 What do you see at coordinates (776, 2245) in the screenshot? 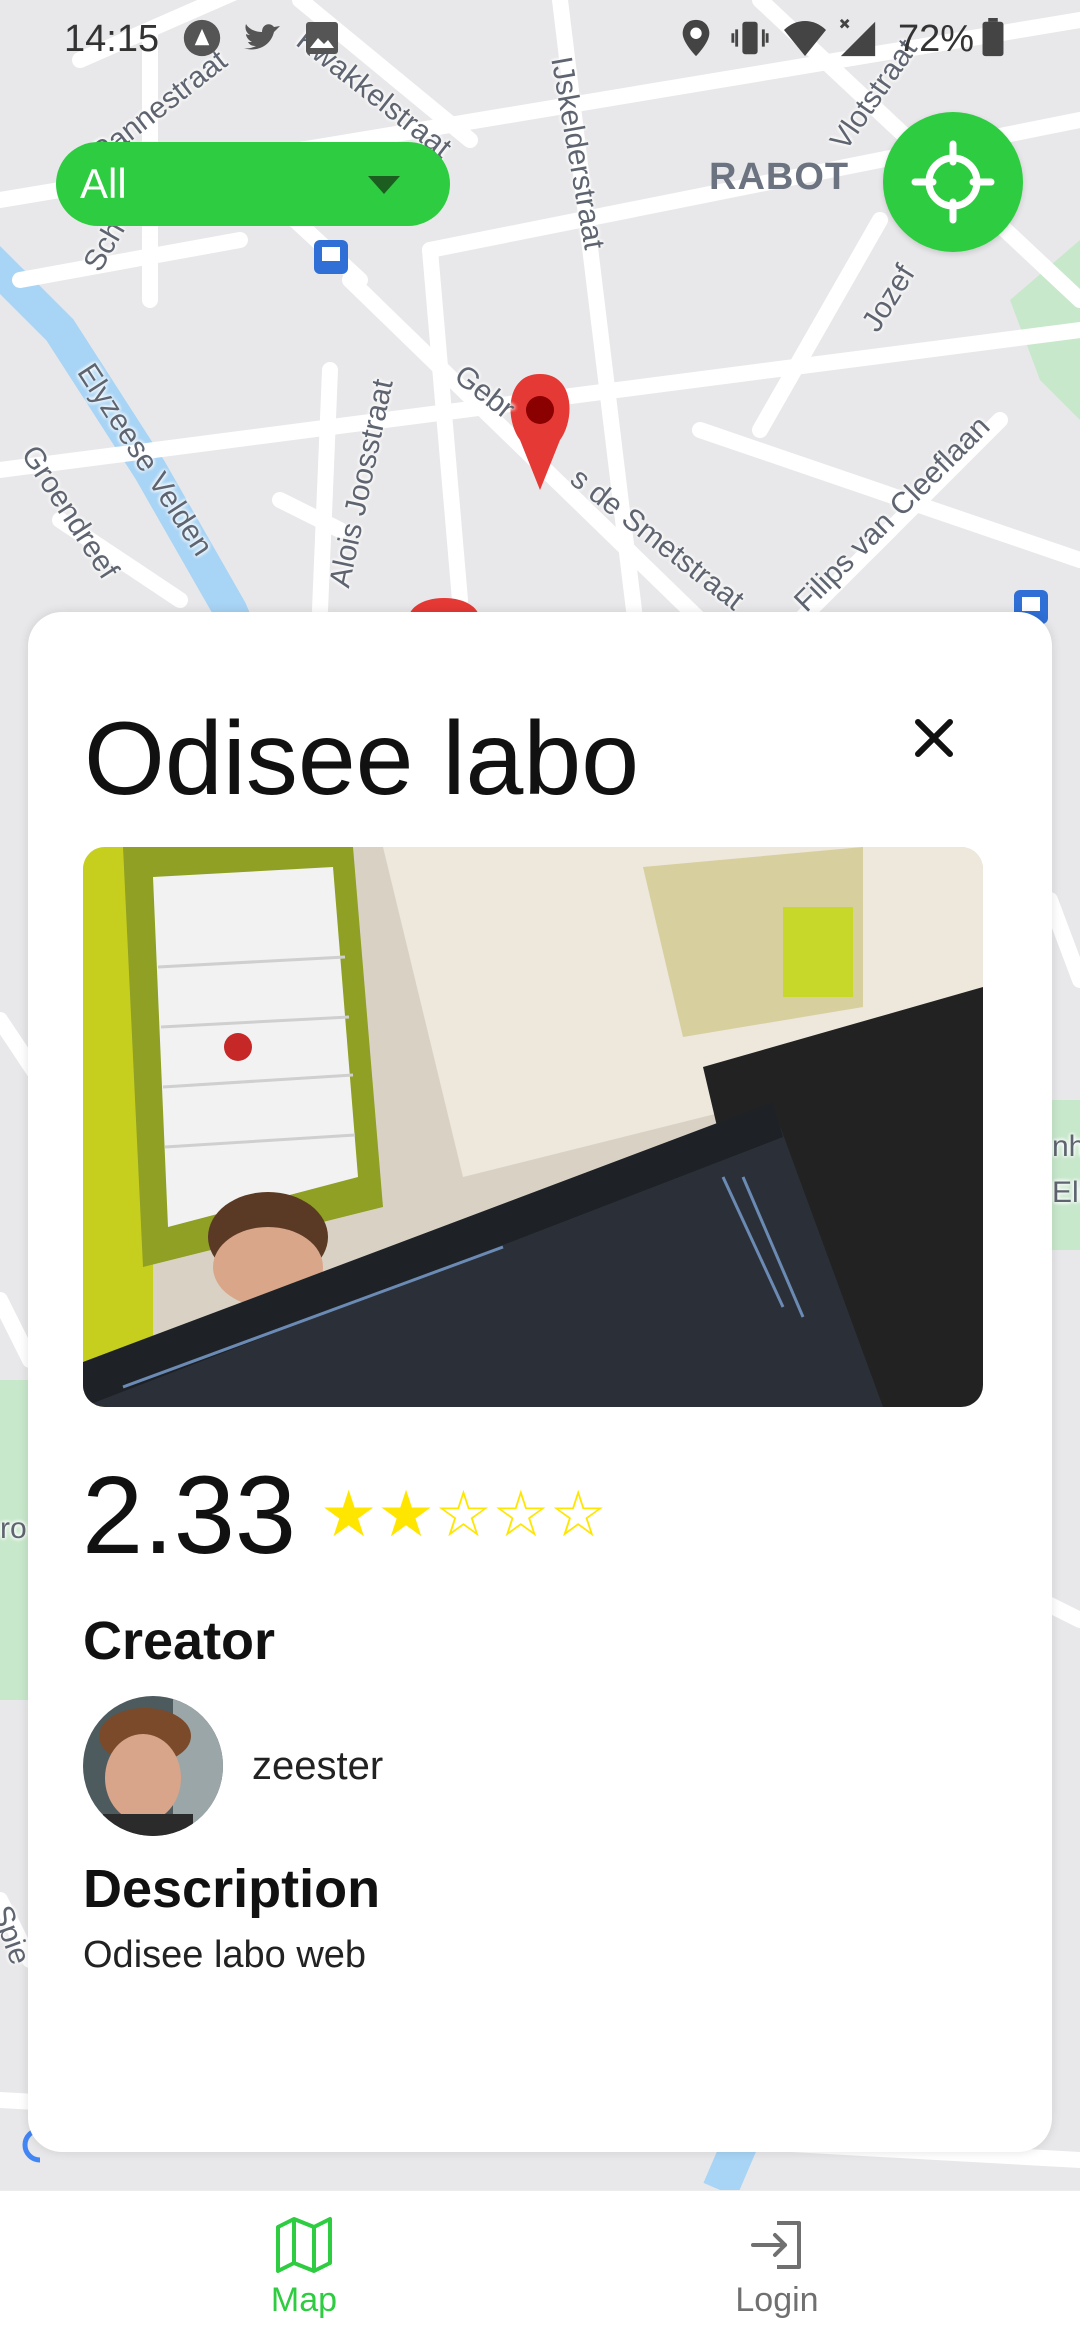
I see `login-icon` at bounding box center [776, 2245].